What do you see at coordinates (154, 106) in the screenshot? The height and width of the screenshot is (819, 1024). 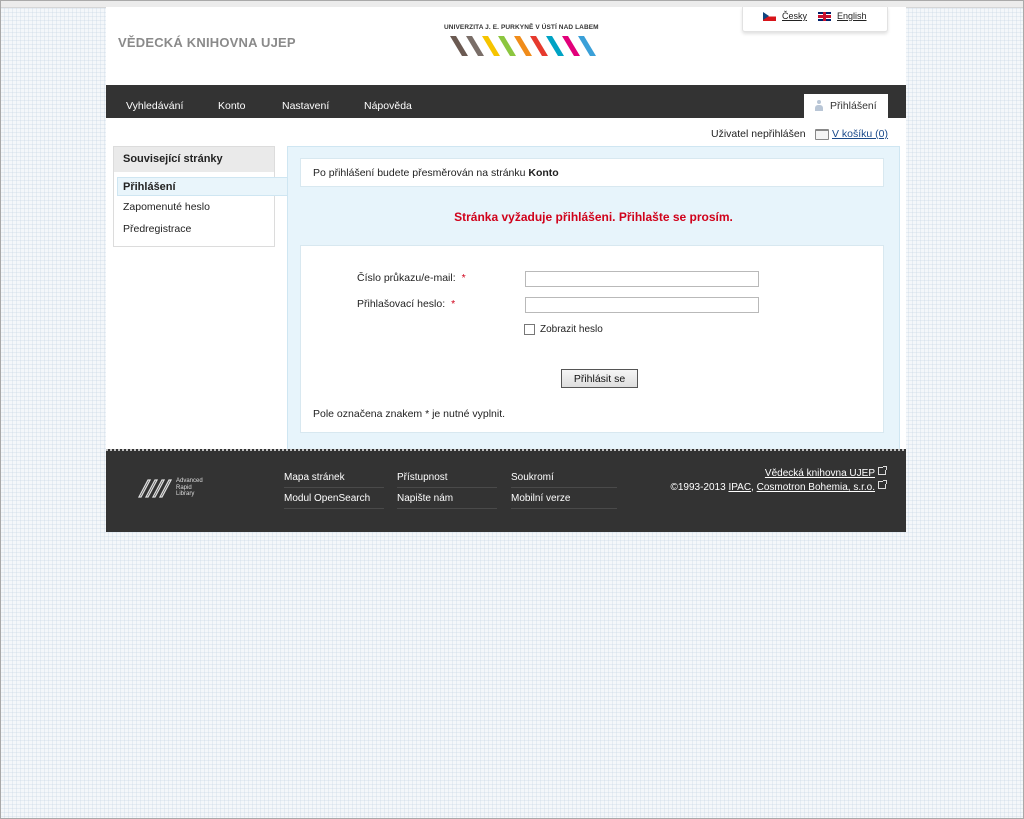 I see `nav-item-search: Vyhledávání` at bounding box center [154, 106].